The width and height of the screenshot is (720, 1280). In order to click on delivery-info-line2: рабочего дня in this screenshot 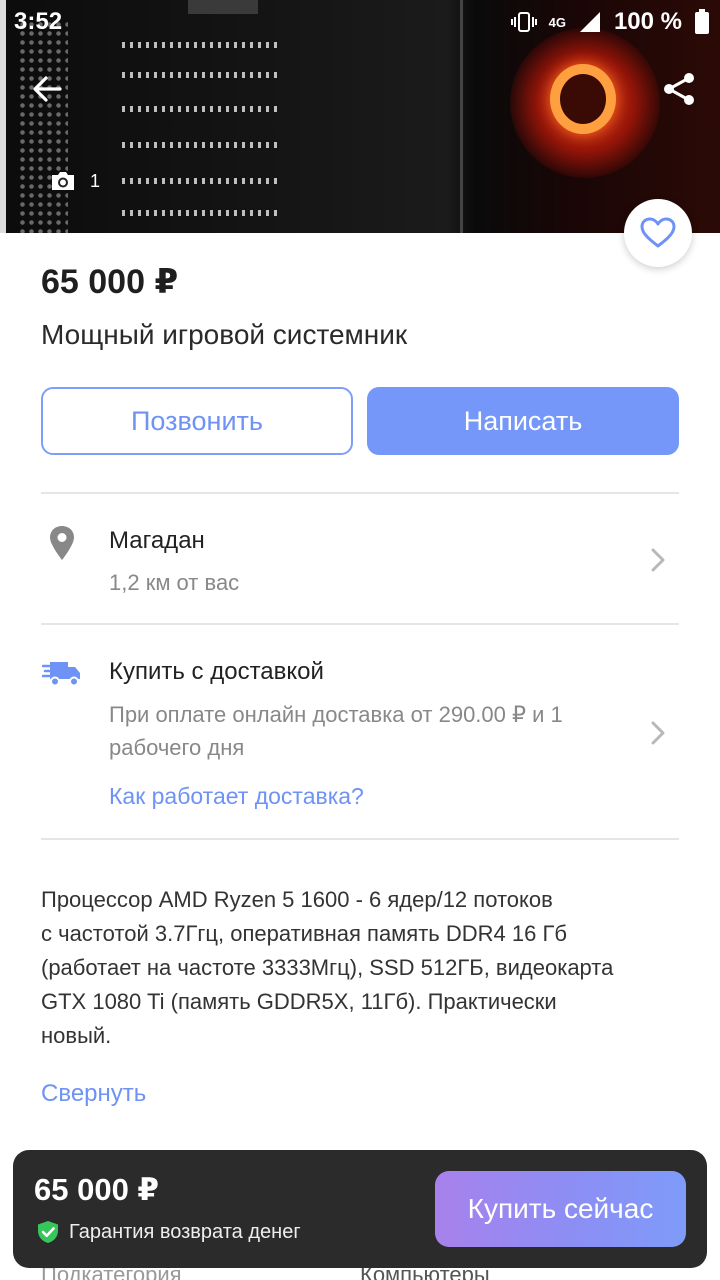, I will do `click(177, 747)`.